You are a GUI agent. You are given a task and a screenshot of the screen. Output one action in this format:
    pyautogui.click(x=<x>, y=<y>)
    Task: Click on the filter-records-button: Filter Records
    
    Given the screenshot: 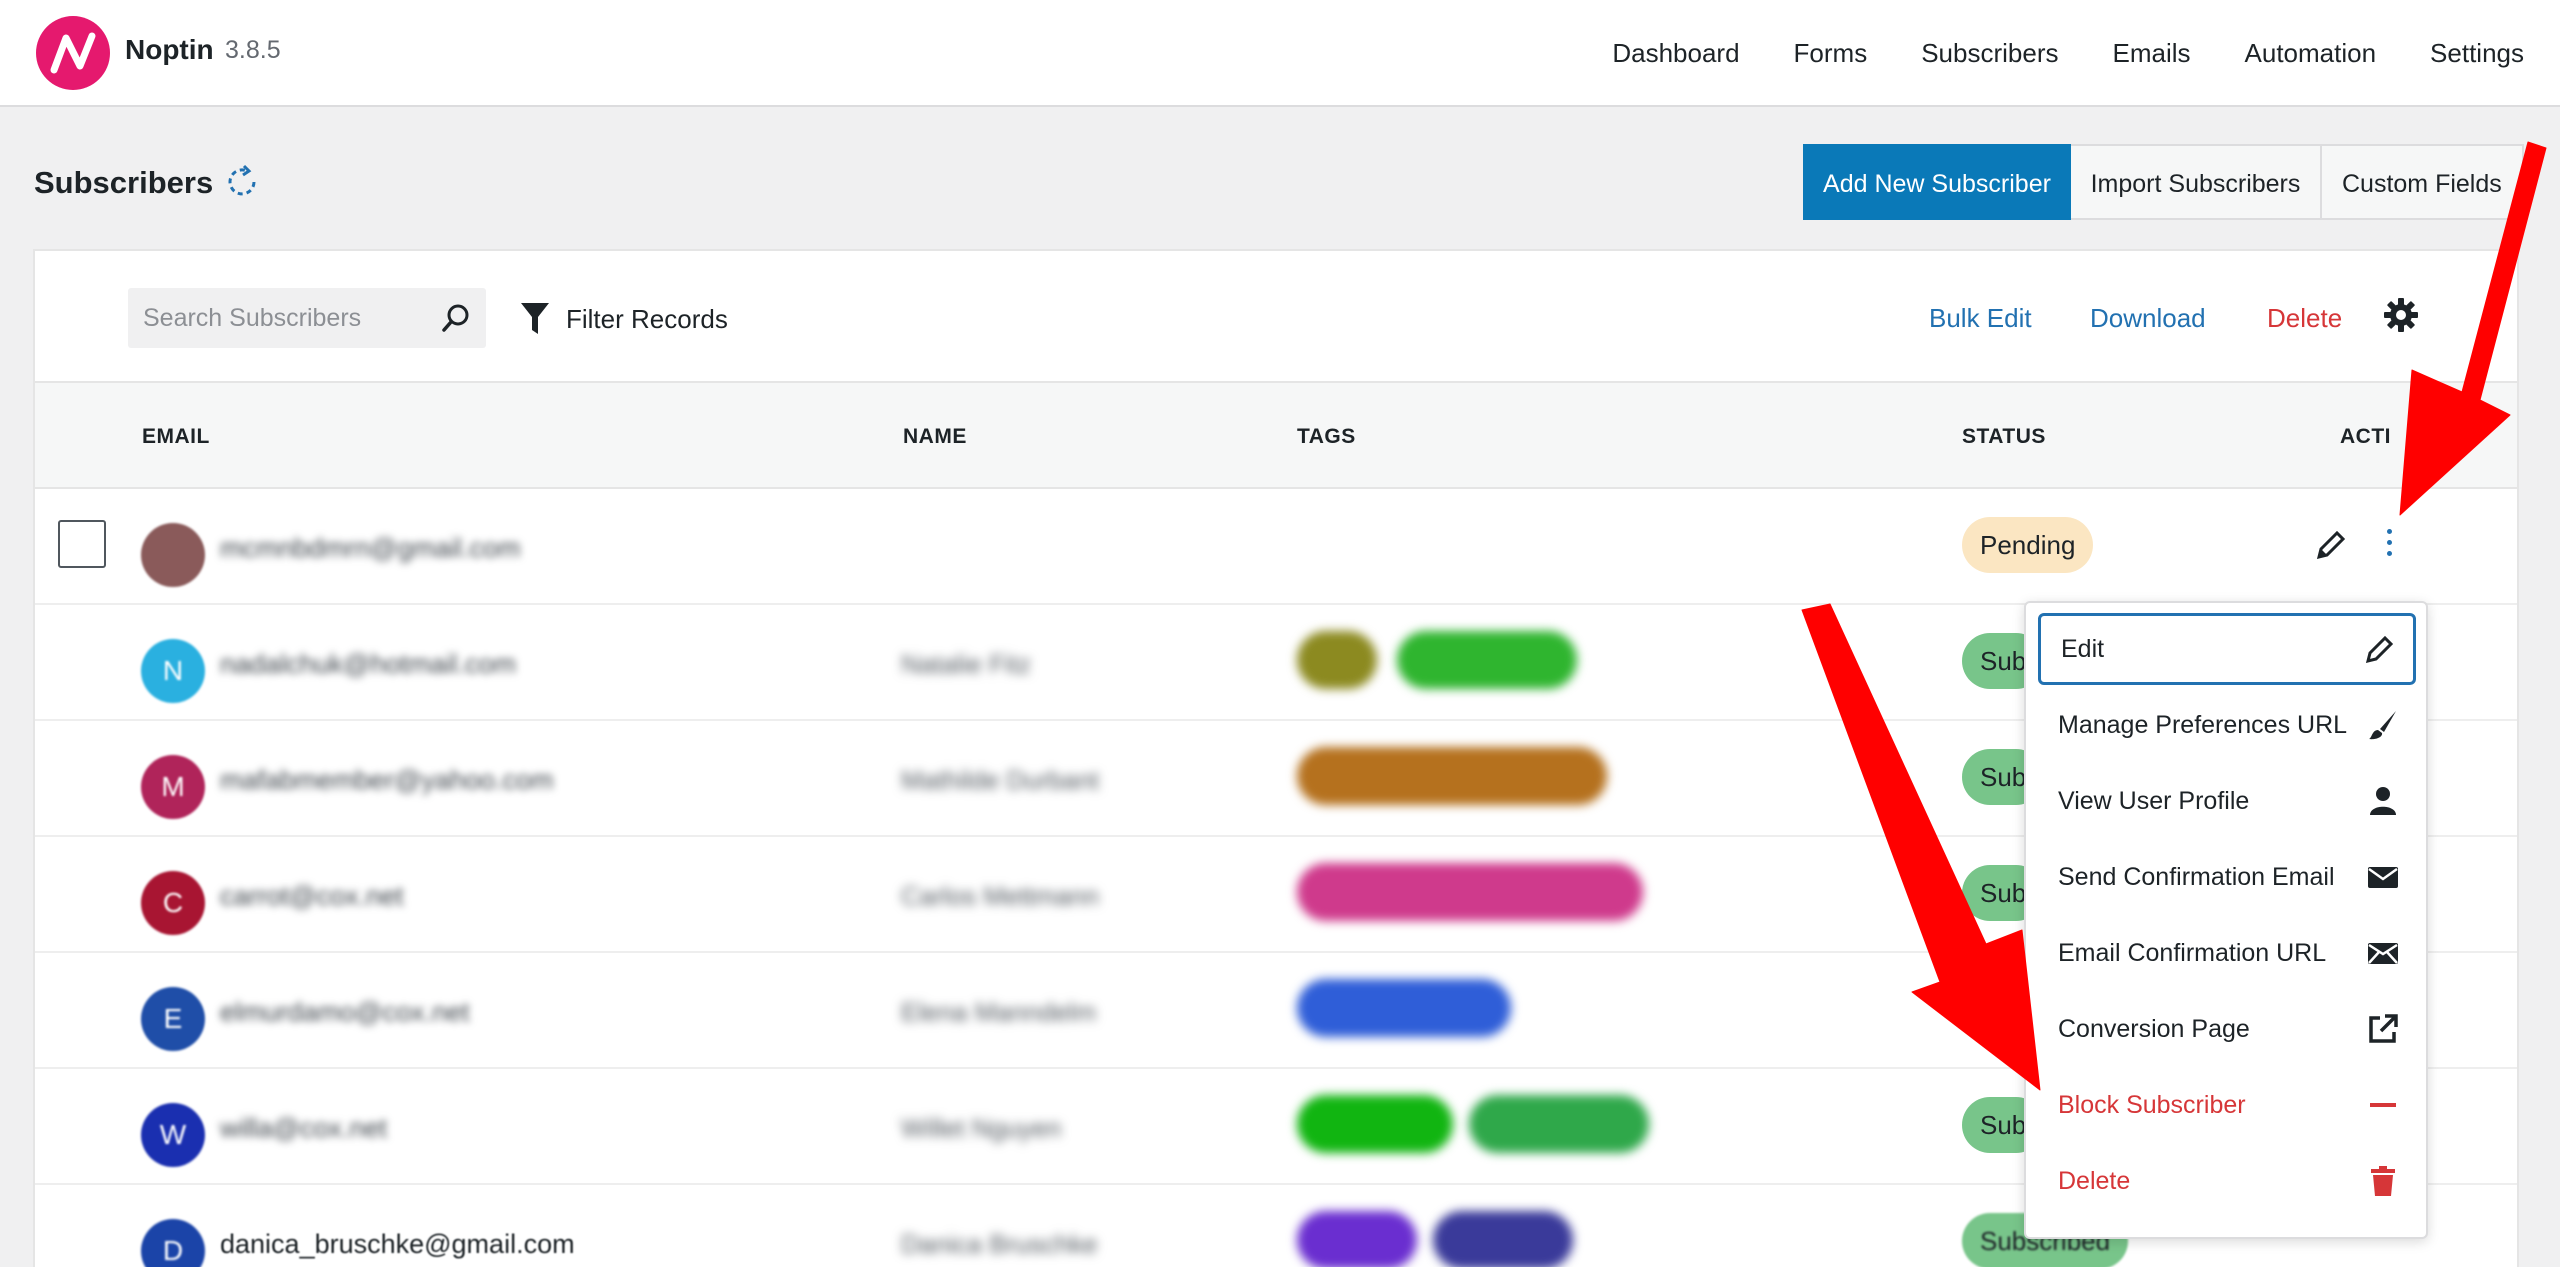 What is the action you would take?
    pyautogui.click(x=624, y=319)
    